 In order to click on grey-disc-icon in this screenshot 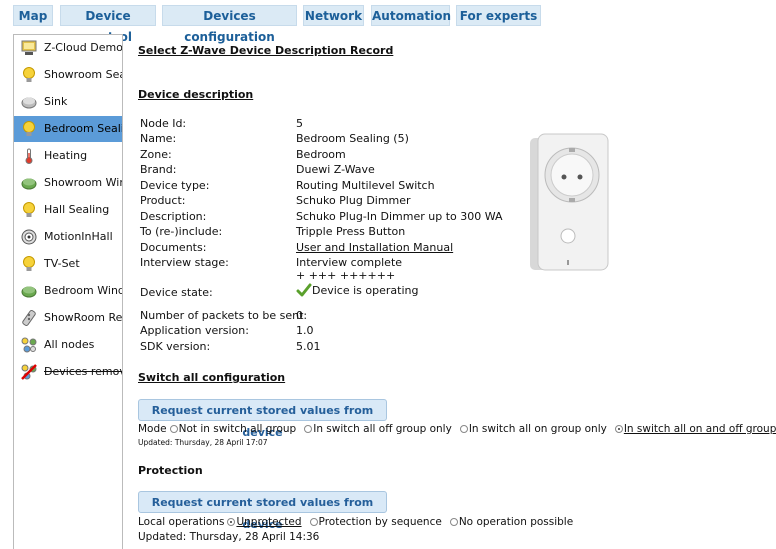, I will do `click(29, 103)`.